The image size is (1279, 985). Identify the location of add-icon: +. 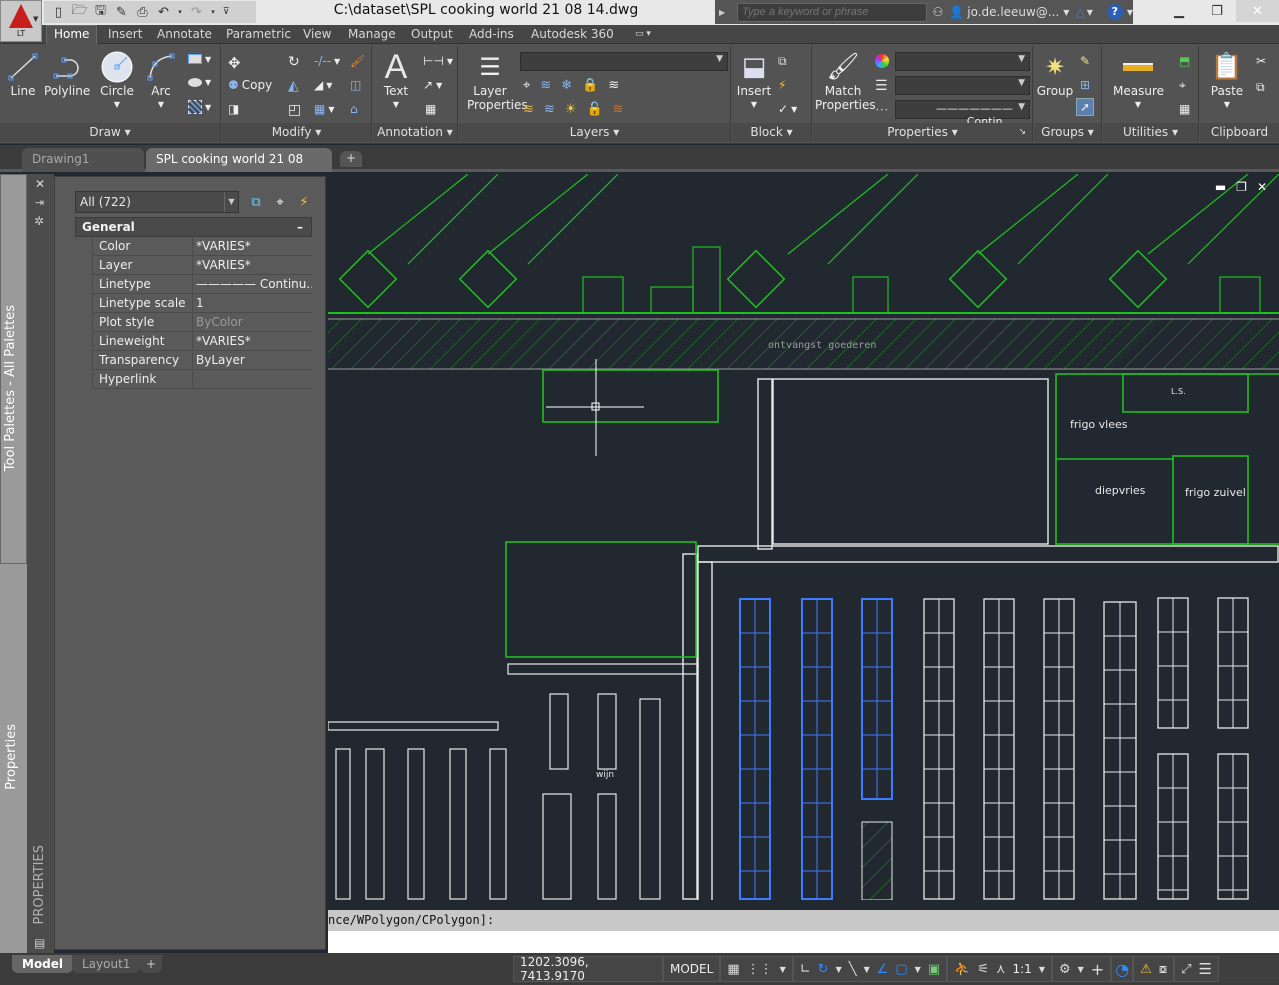
(1097, 969).